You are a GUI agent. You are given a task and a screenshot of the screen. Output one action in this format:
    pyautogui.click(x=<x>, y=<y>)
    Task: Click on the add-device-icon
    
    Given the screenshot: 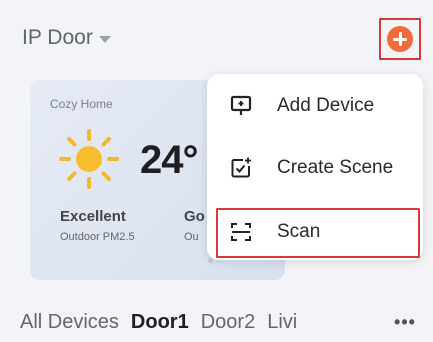 What is the action you would take?
    pyautogui.click(x=241, y=105)
    